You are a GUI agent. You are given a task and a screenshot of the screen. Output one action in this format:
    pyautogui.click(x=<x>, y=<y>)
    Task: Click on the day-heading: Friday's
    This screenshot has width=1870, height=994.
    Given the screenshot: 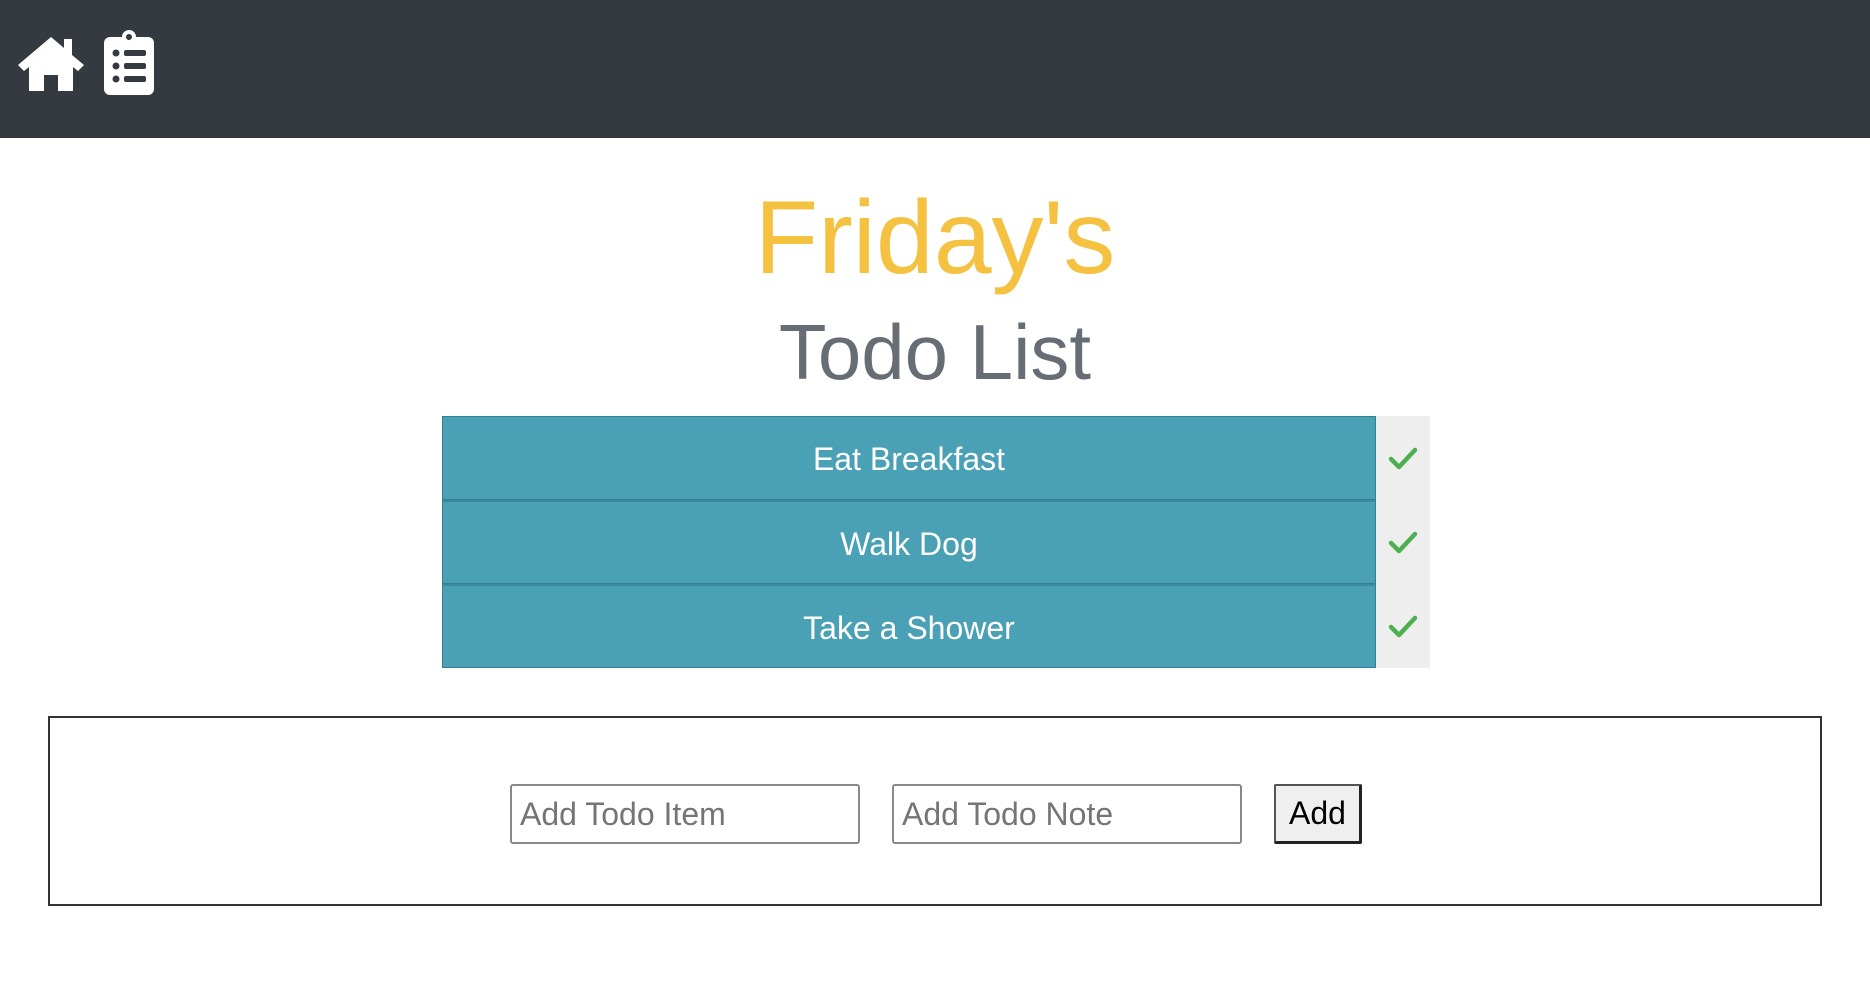 What is the action you would take?
    pyautogui.click(x=935, y=238)
    